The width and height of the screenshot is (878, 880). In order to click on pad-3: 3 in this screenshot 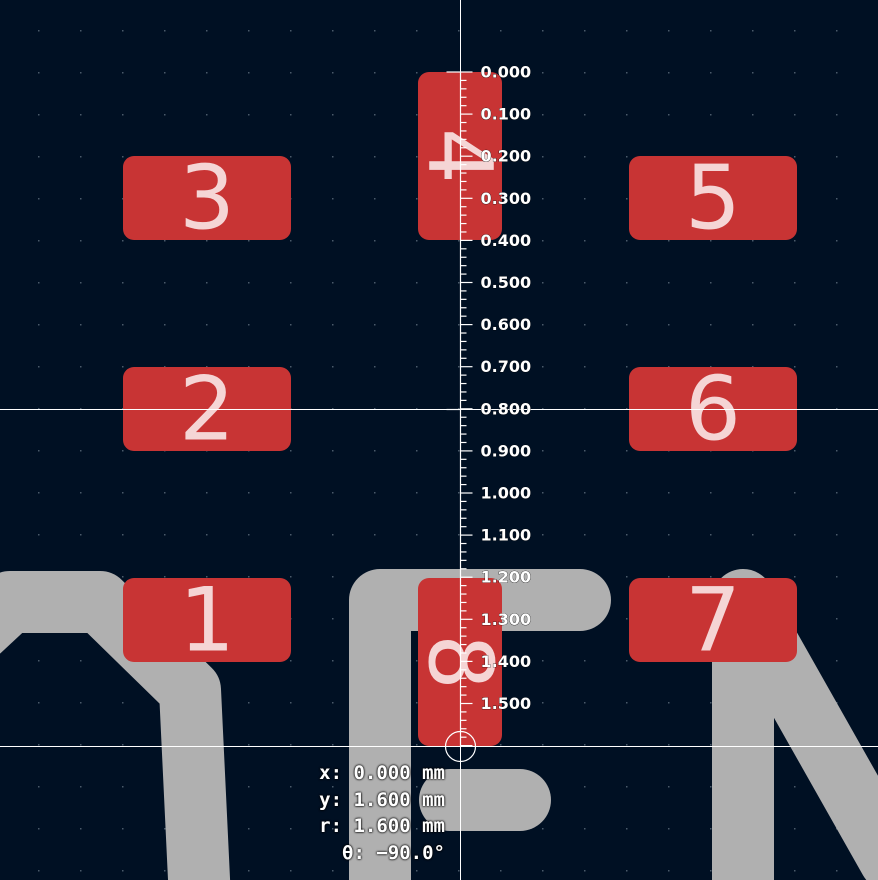, I will do `click(207, 198)`.